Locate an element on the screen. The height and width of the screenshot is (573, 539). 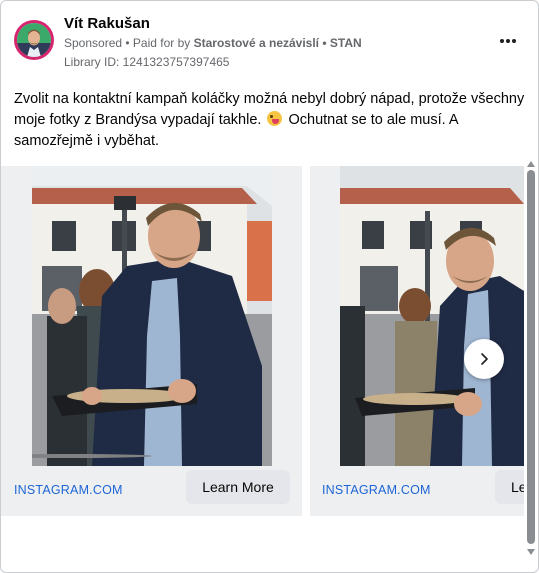
more-options-button is located at coordinates (508, 40).